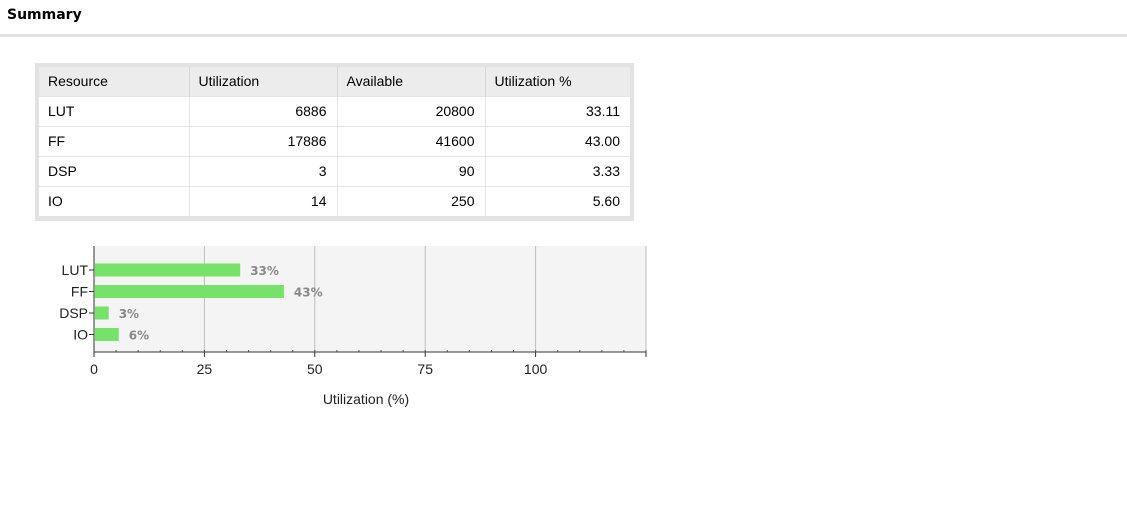 This screenshot has height=516, width=1127. I want to click on cell-utilization: 3, so click(263, 170).